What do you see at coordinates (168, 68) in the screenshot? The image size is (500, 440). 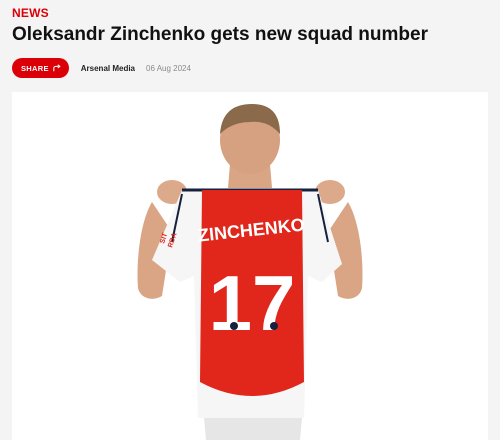 I see `publish-date: 06 Aug 2024` at bounding box center [168, 68].